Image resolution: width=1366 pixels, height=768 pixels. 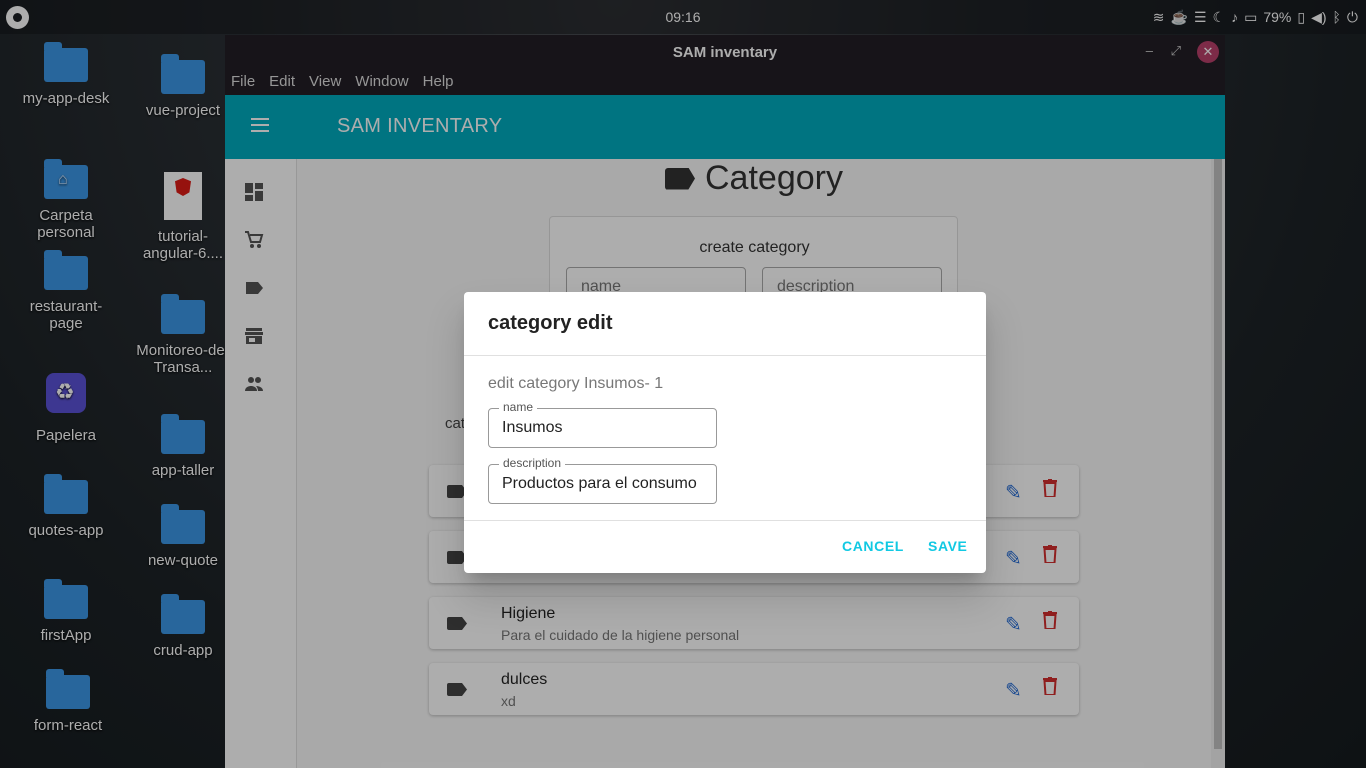 I want to click on description-field-label: description, so click(x=532, y=463).